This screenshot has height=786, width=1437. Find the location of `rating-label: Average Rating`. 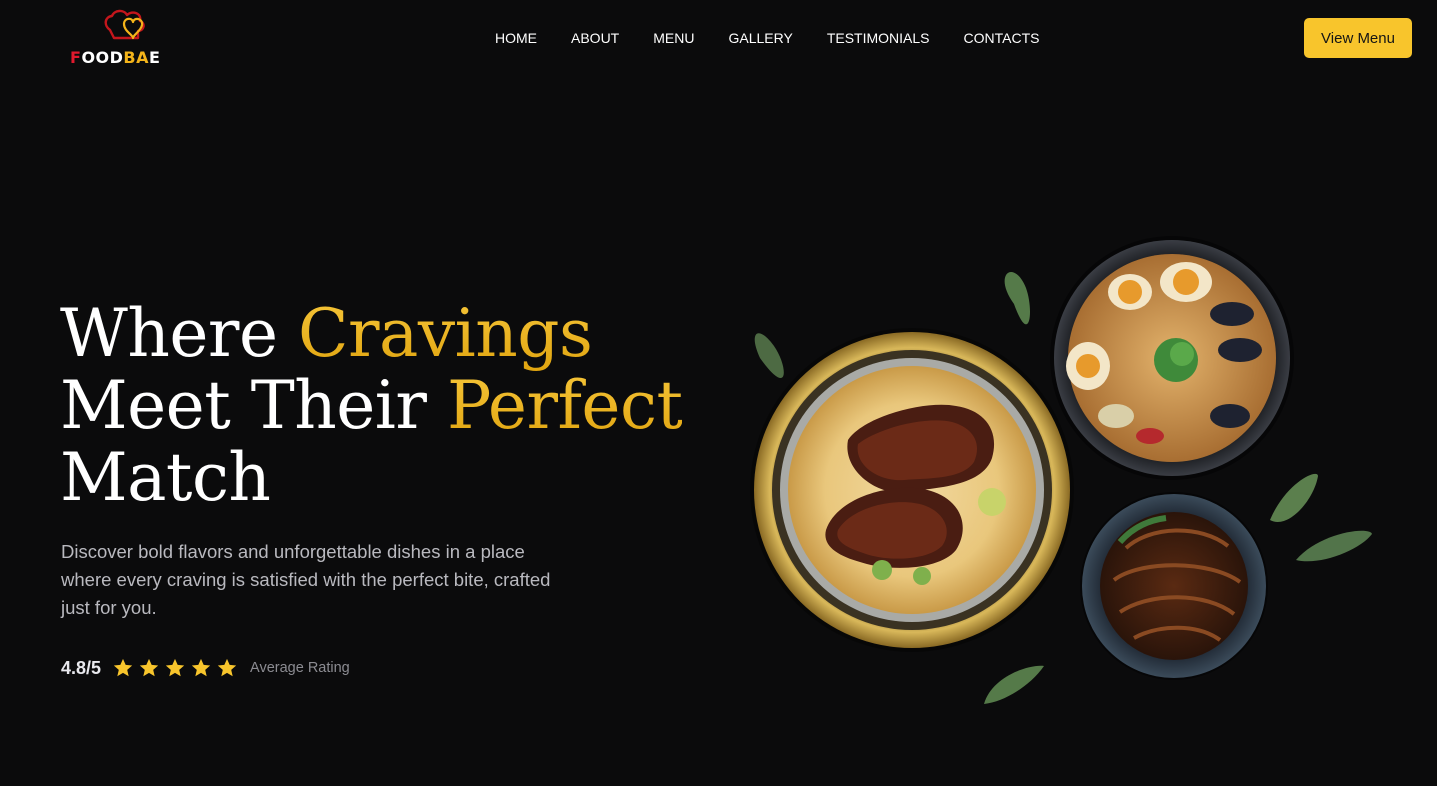

rating-label: Average Rating is located at coordinates (300, 668).